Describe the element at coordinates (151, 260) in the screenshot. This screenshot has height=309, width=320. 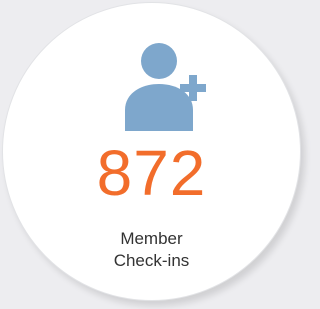
I see `stat-label-line-2: Check-ins` at that location.